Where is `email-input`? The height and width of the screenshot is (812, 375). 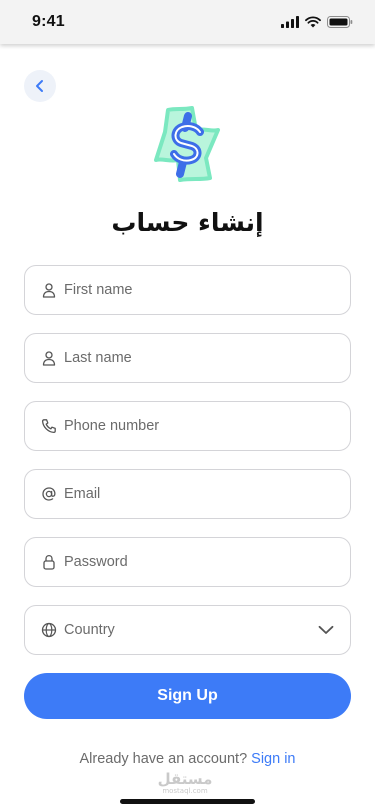
email-input is located at coordinates (189, 494).